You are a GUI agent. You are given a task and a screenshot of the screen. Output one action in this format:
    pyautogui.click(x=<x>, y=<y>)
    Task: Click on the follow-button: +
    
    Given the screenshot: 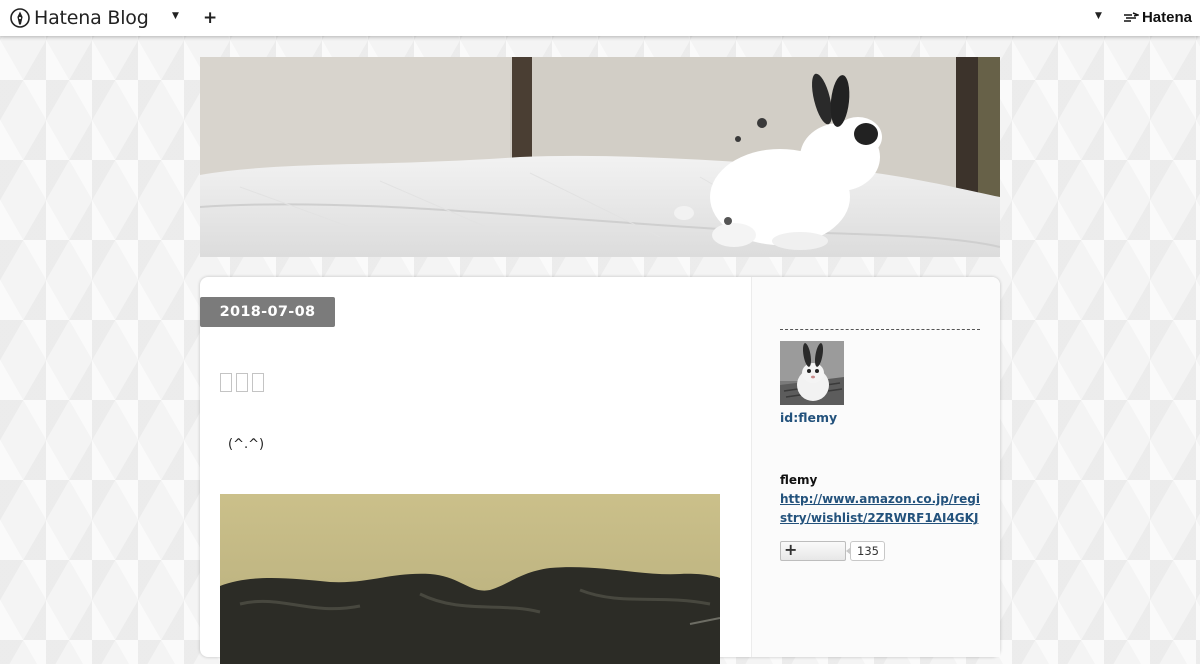 What is the action you would take?
    pyautogui.click(x=813, y=550)
    